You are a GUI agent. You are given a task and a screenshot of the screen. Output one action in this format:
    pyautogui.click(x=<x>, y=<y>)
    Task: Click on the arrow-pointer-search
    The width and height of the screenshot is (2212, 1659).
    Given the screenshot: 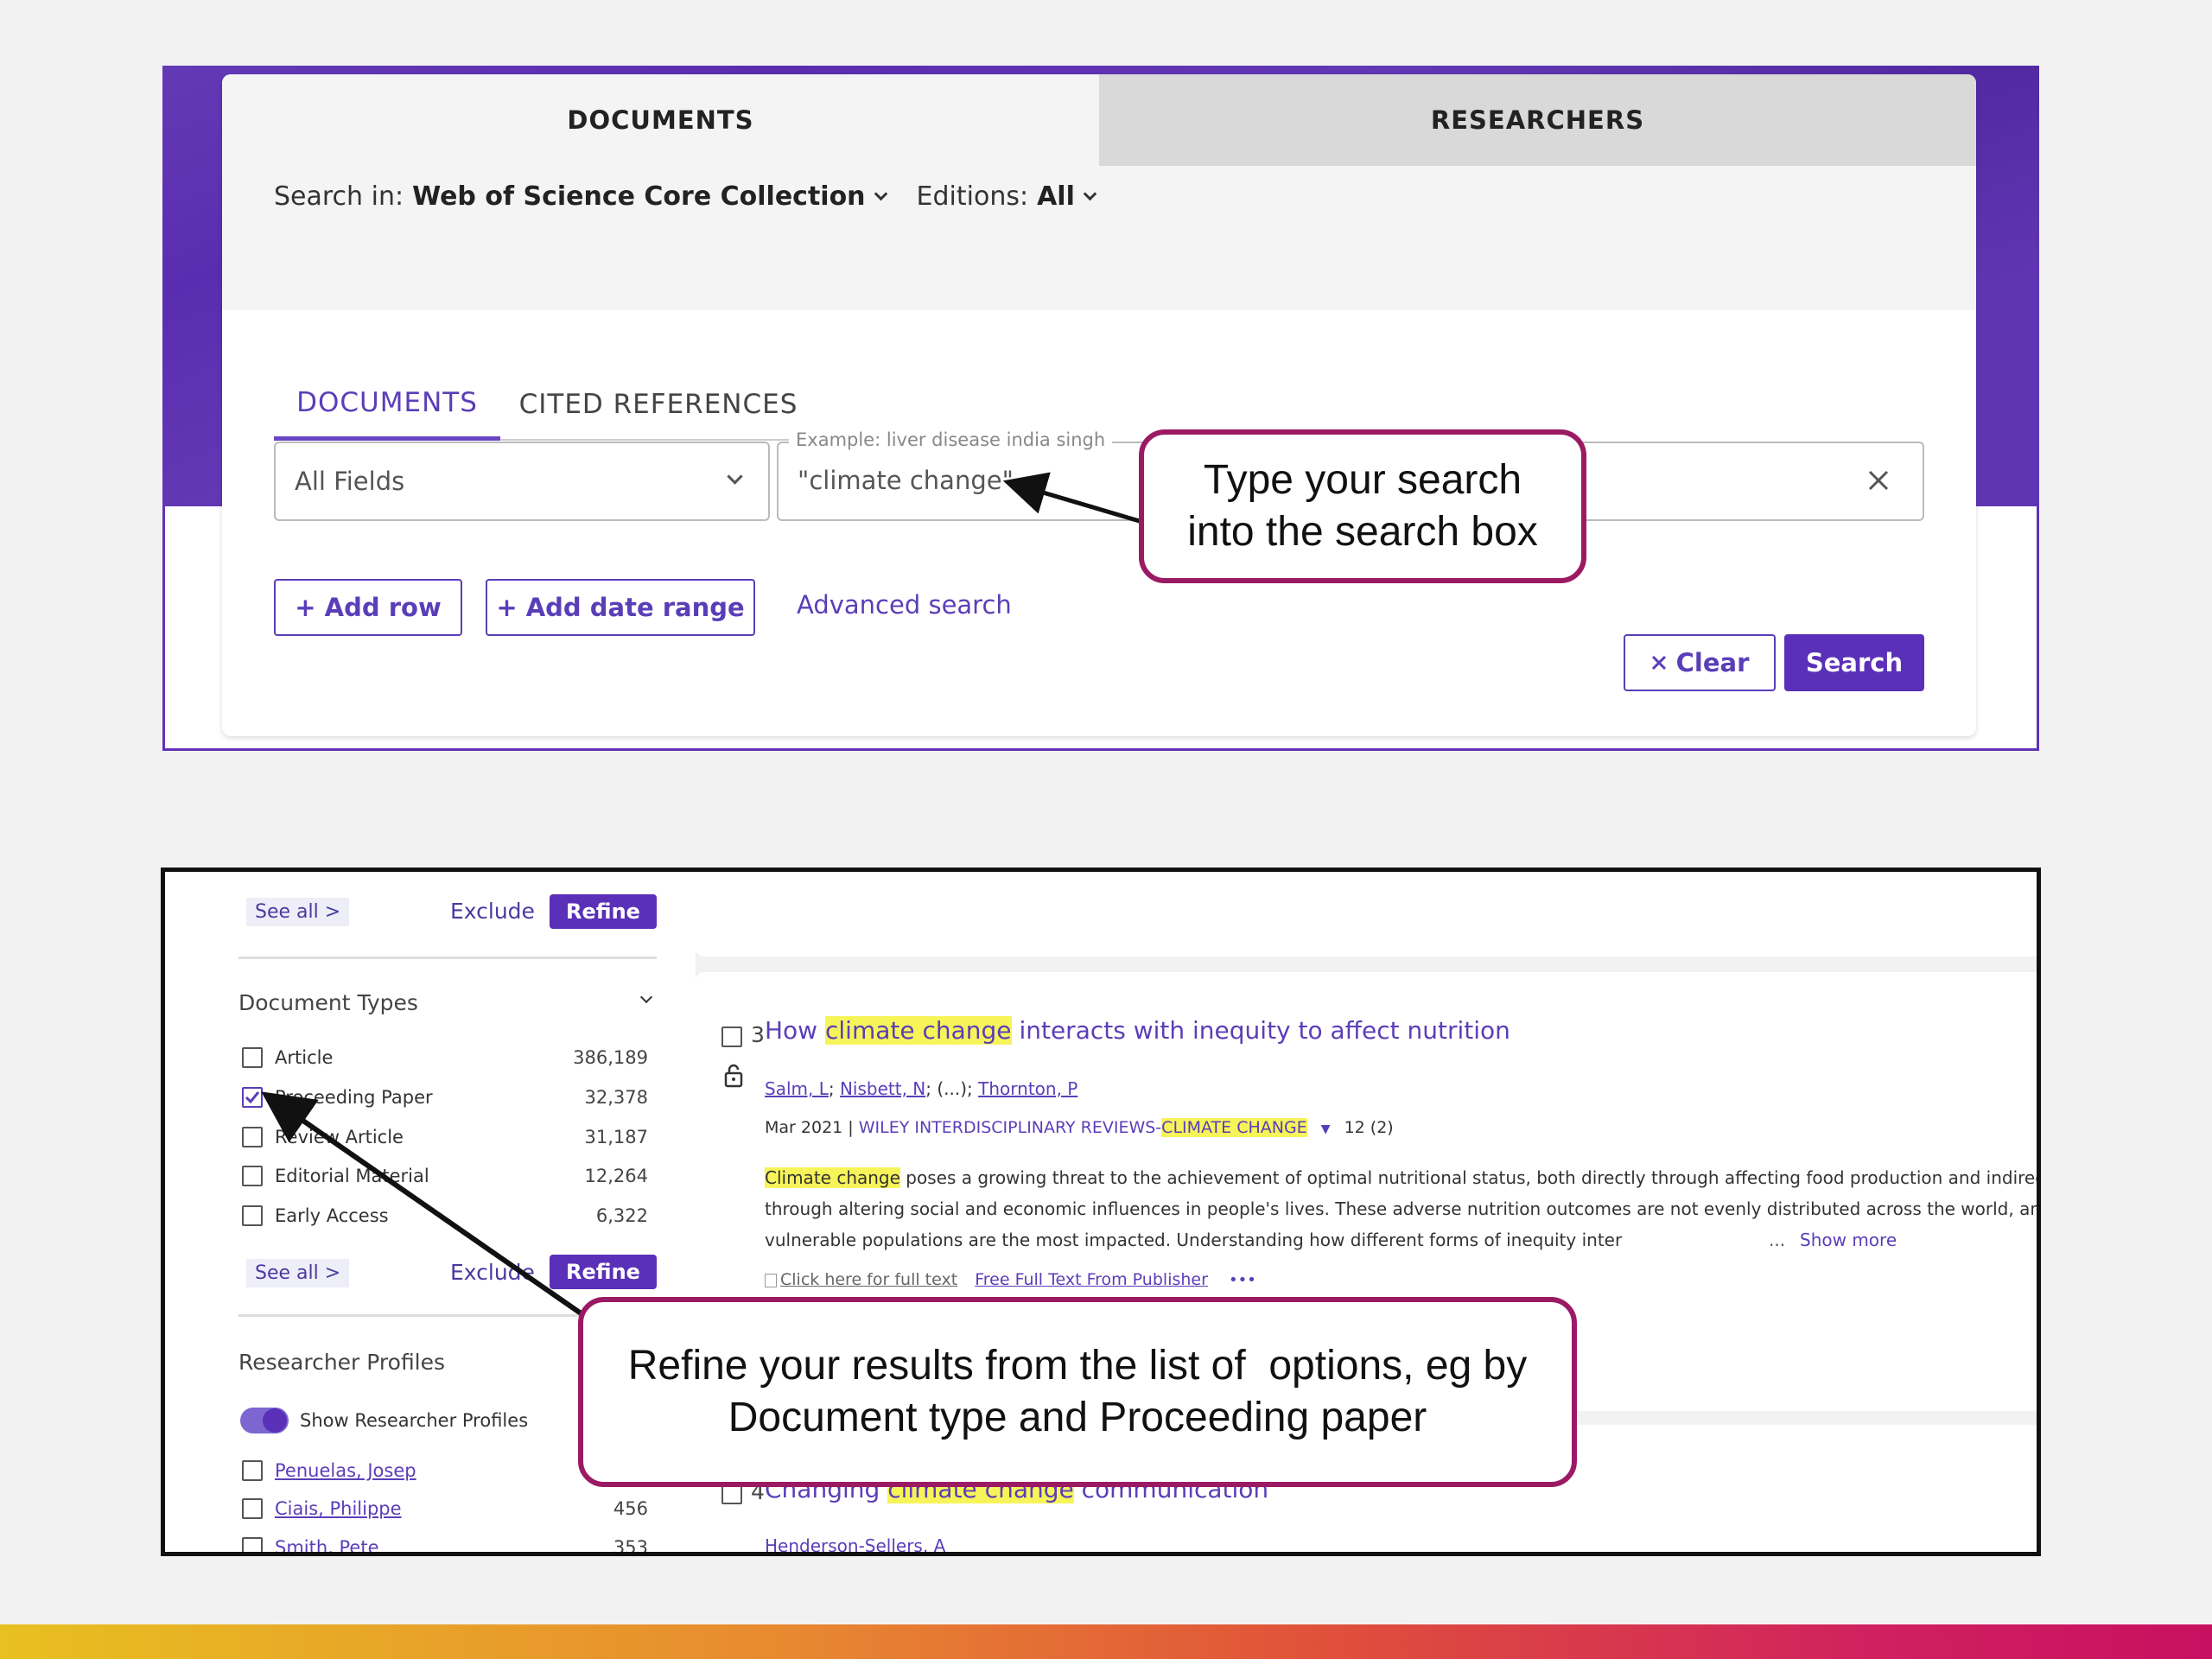 What is the action you would take?
    pyautogui.click(x=1072, y=498)
    